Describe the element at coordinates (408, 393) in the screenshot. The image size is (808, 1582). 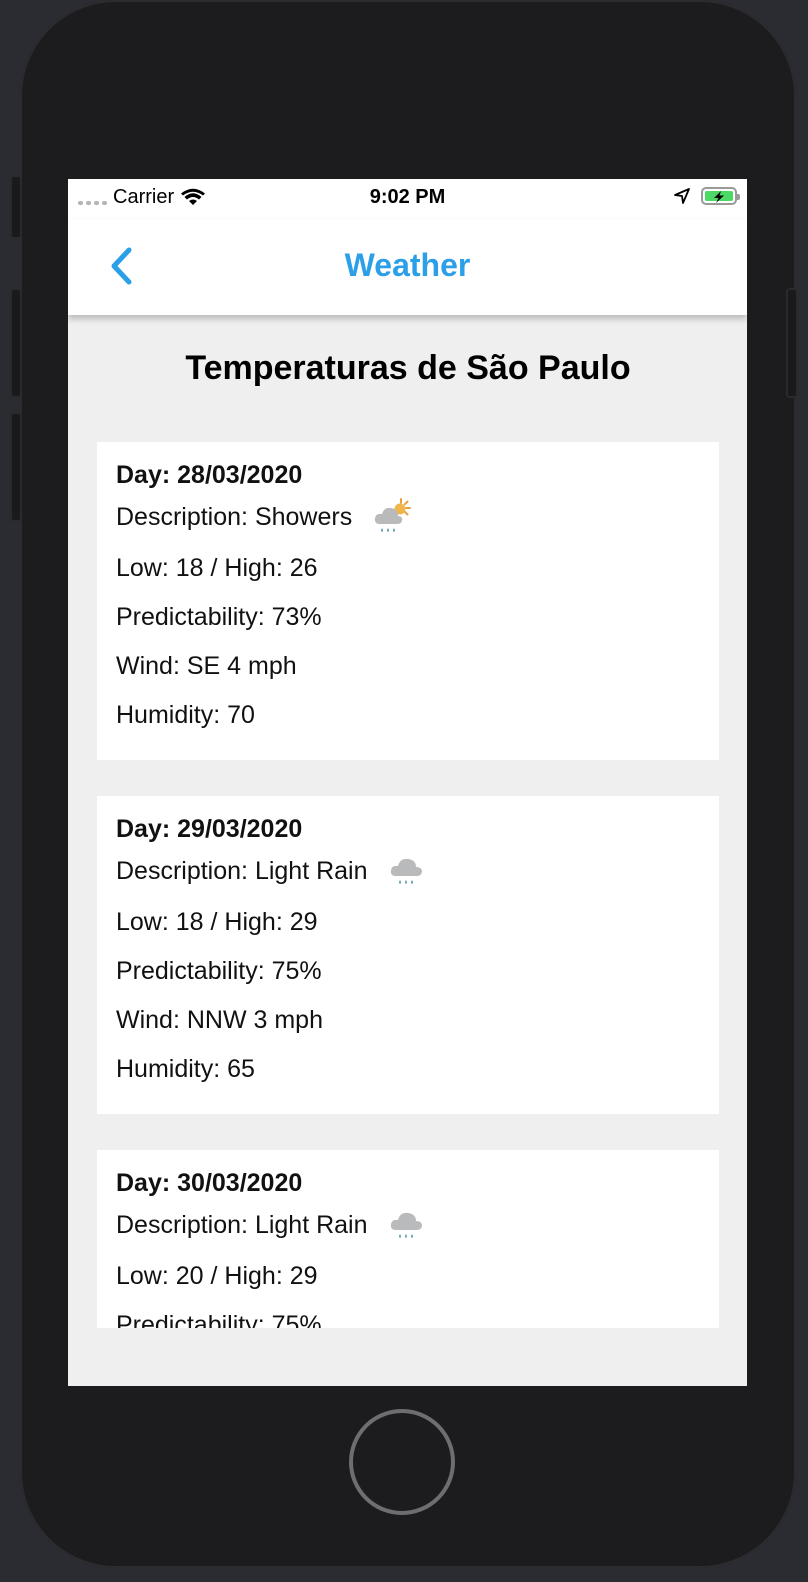
I see `page-header: Temperaturas de São Paulo` at that location.